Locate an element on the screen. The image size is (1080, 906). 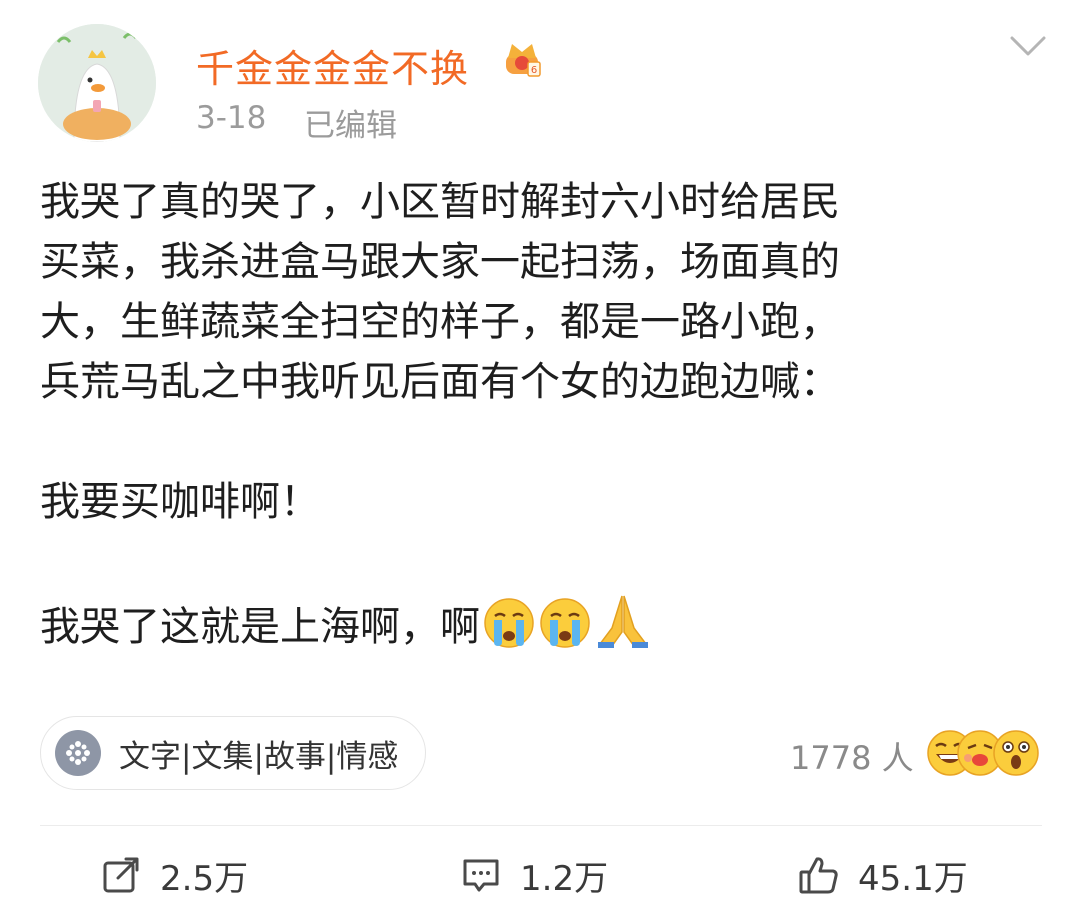
post-line: 大，生鲜蔬菜全扫空的样子，都是一路小跑， is located at coordinates (440, 322).